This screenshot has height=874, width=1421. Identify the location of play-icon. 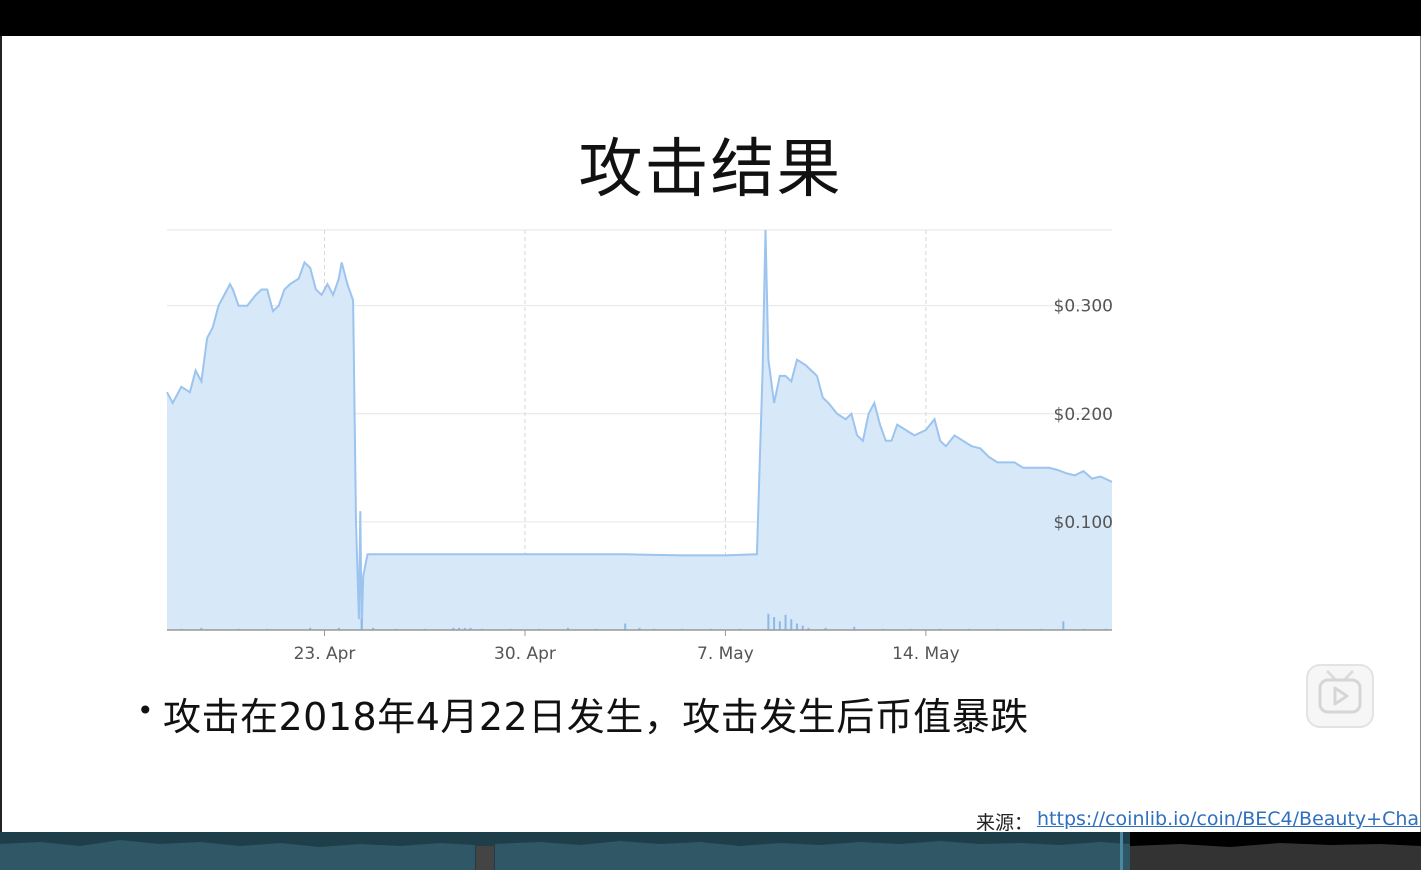
(1340, 692).